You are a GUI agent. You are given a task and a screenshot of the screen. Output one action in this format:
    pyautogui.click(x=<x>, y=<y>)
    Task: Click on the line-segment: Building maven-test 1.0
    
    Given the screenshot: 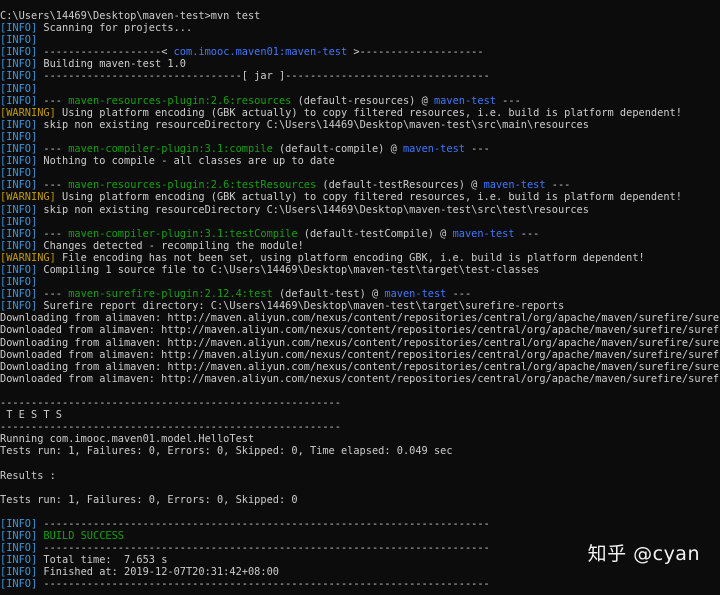 What is the action you would take?
    pyautogui.click(x=111, y=64)
    